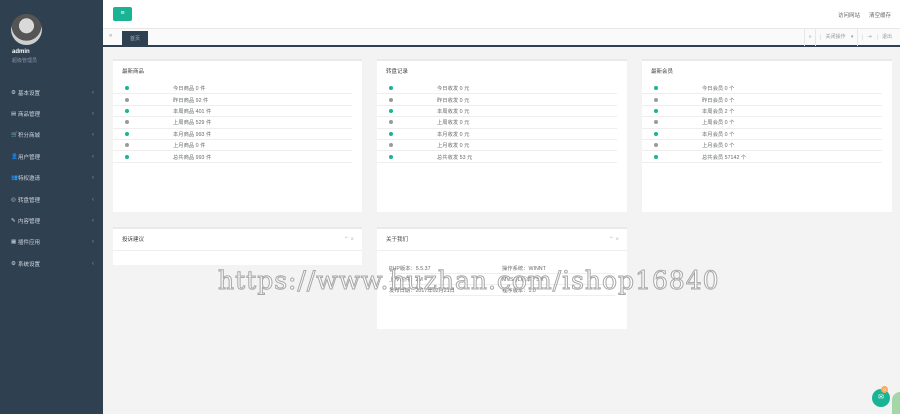  Describe the element at coordinates (14, 156) in the screenshot. I see `user-icon: 👤` at that location.